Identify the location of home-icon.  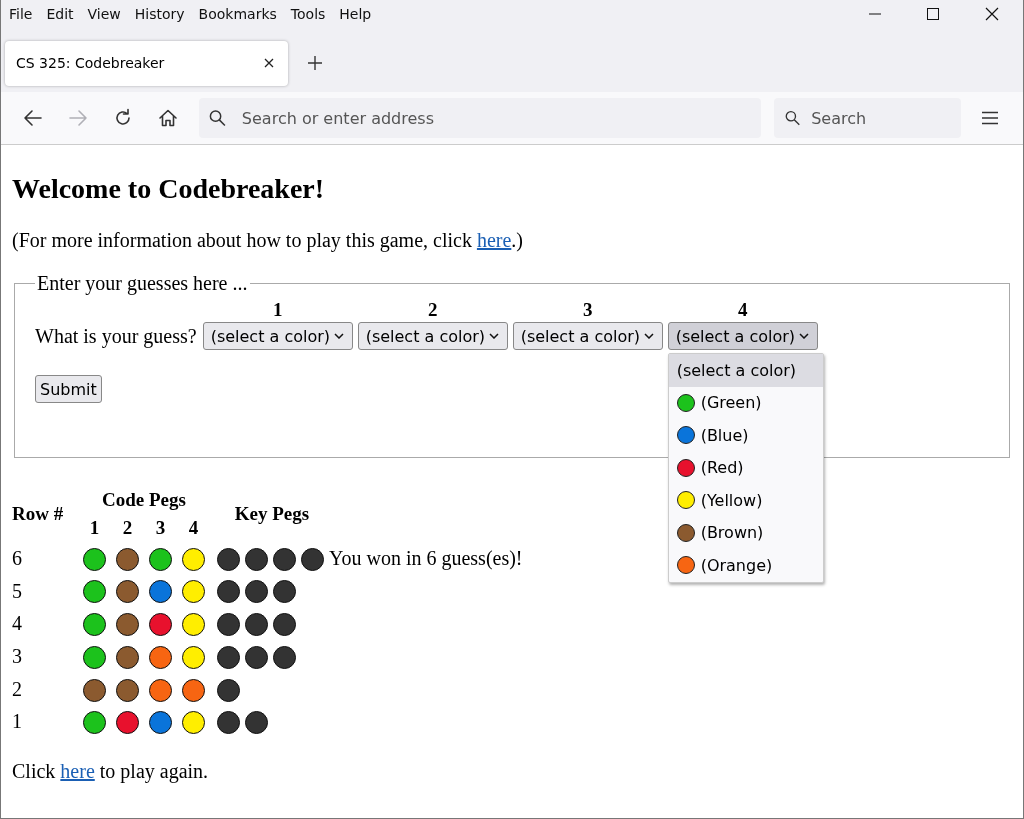
(168, 118).